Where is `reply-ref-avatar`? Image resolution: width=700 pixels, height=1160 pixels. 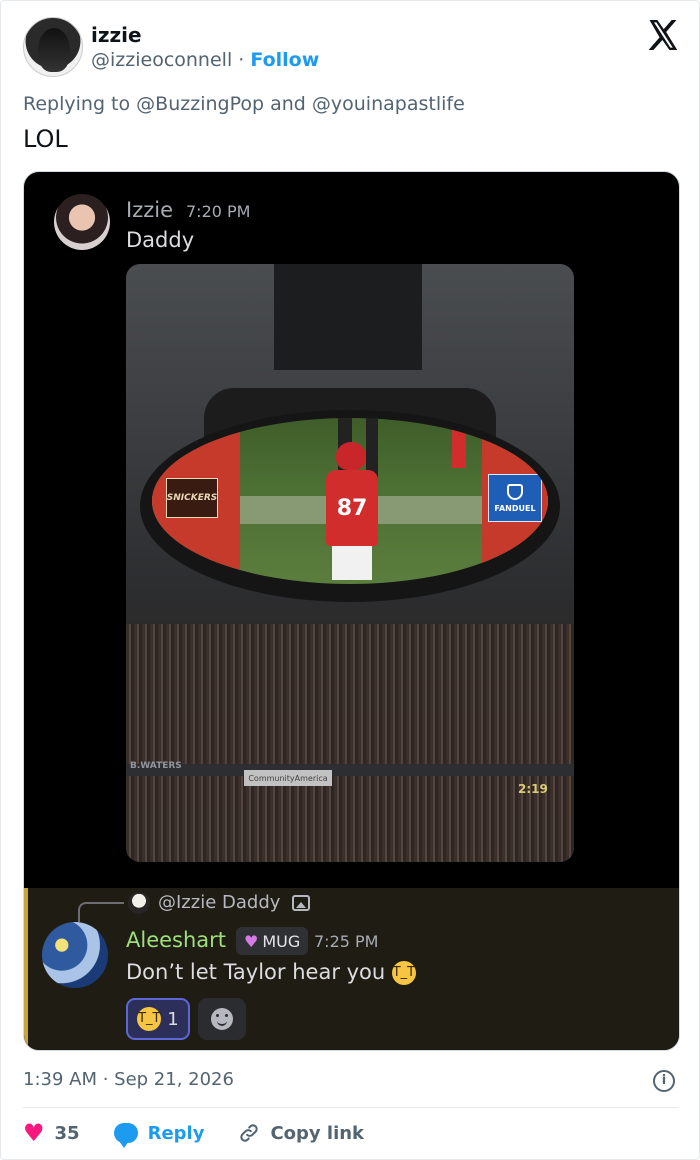
reply-ref-avatar is located at coordinates (139, 903).